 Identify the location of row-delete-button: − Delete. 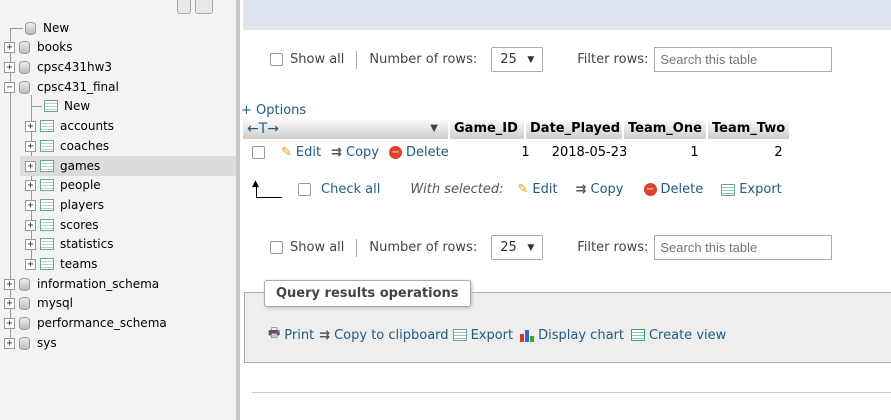
(418, 152).